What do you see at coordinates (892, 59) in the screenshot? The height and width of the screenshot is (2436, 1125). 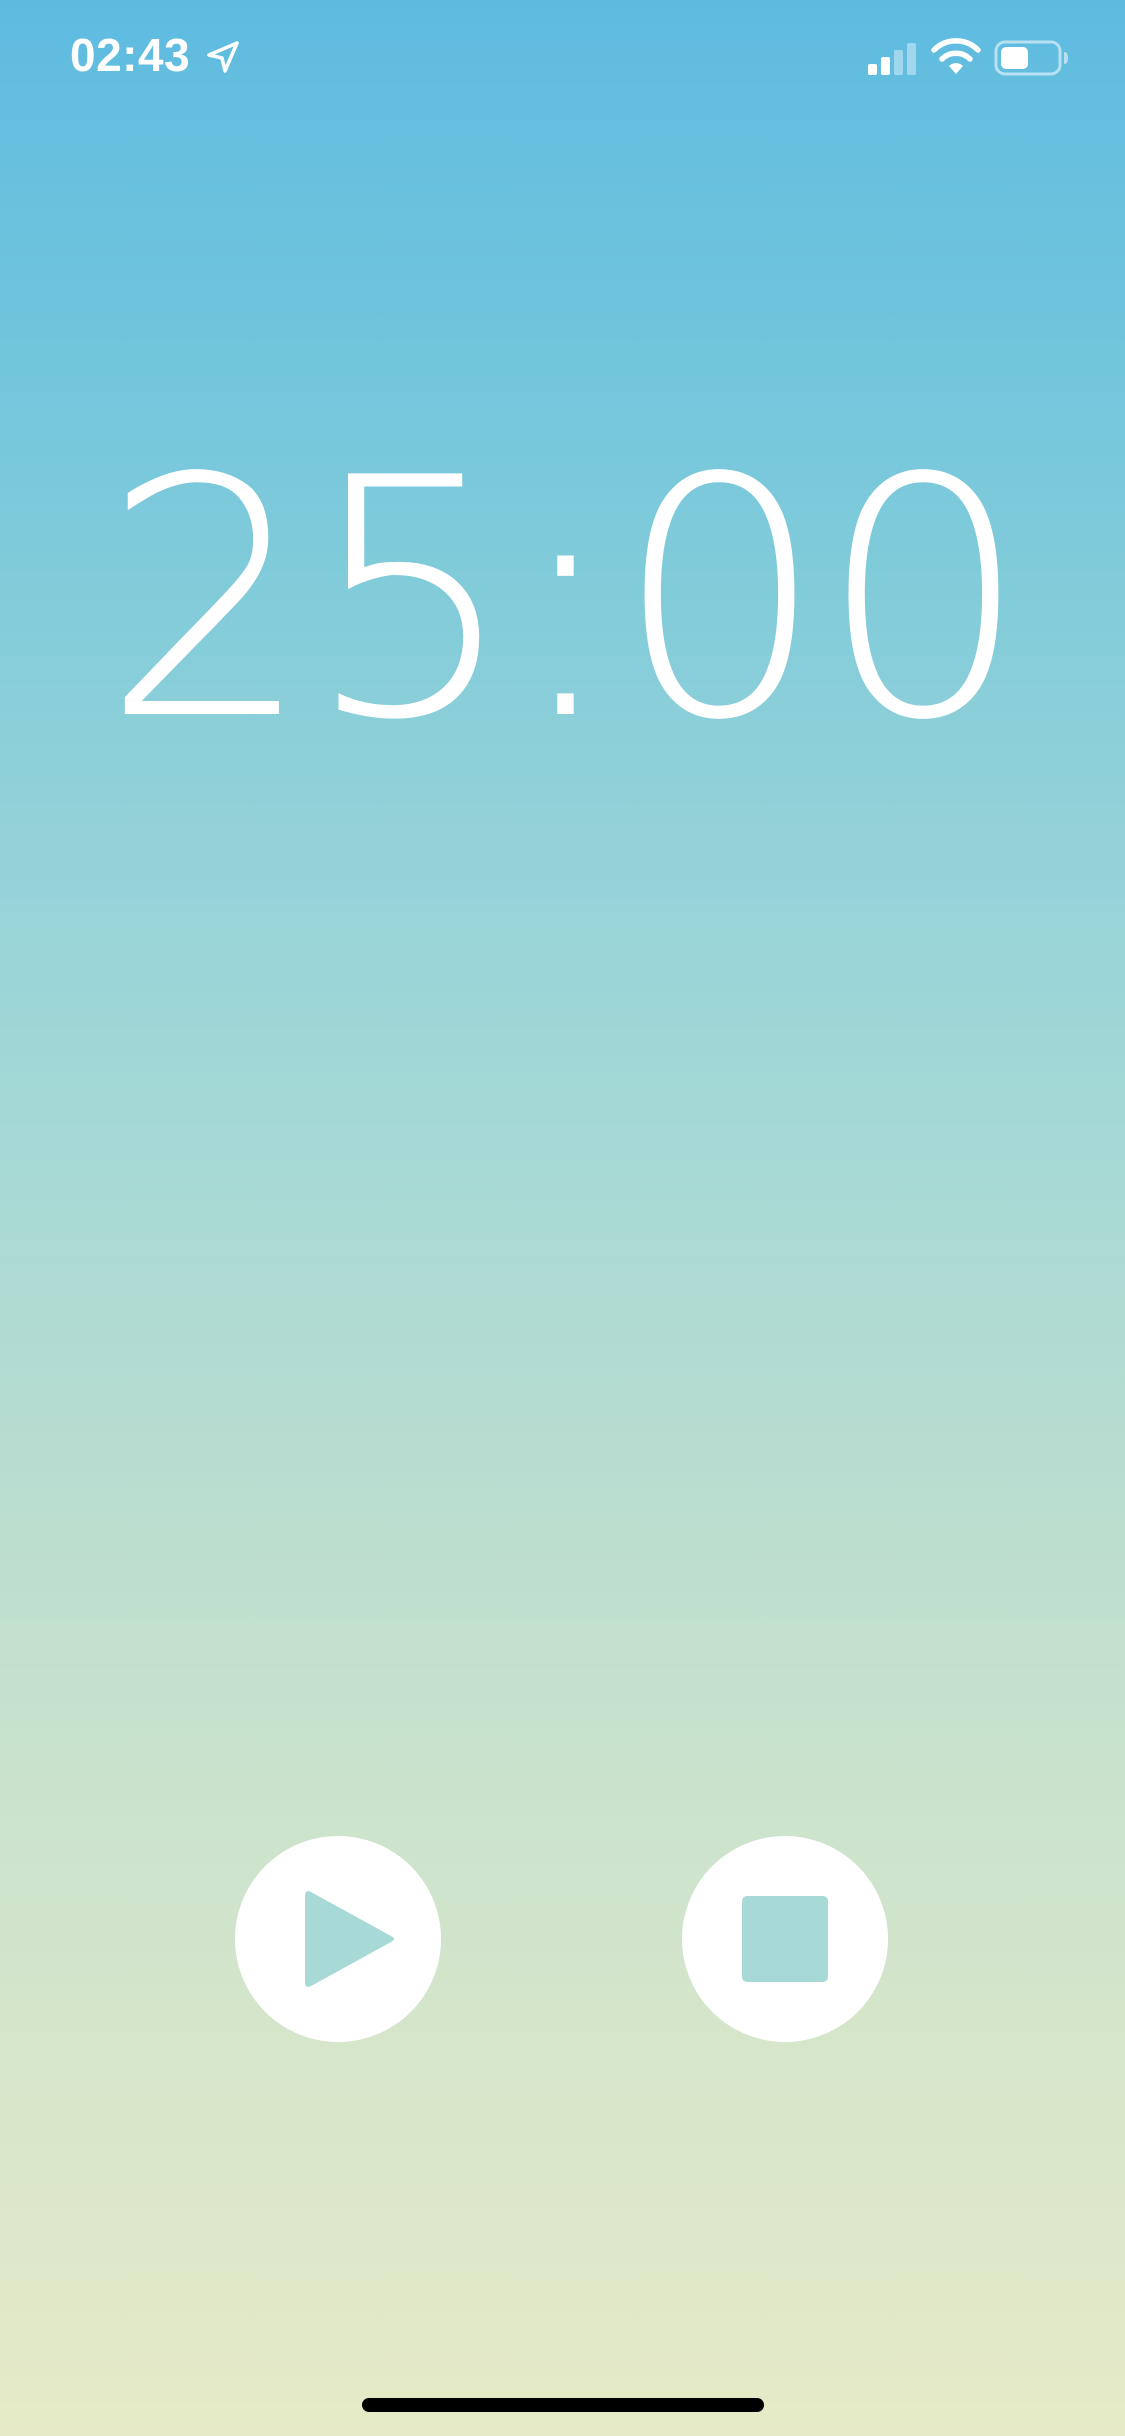 I see `cellular-signal-icon` at bounding box center [892, 59].